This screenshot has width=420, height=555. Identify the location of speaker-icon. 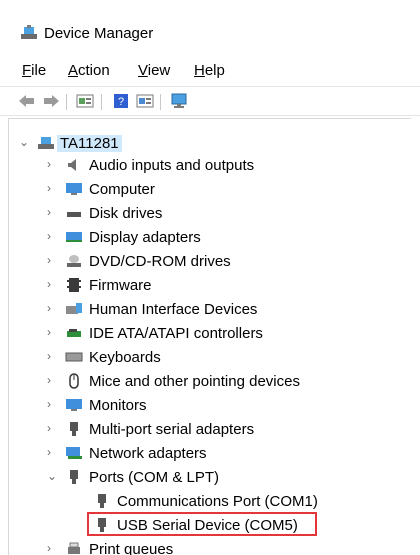
(72, 165).